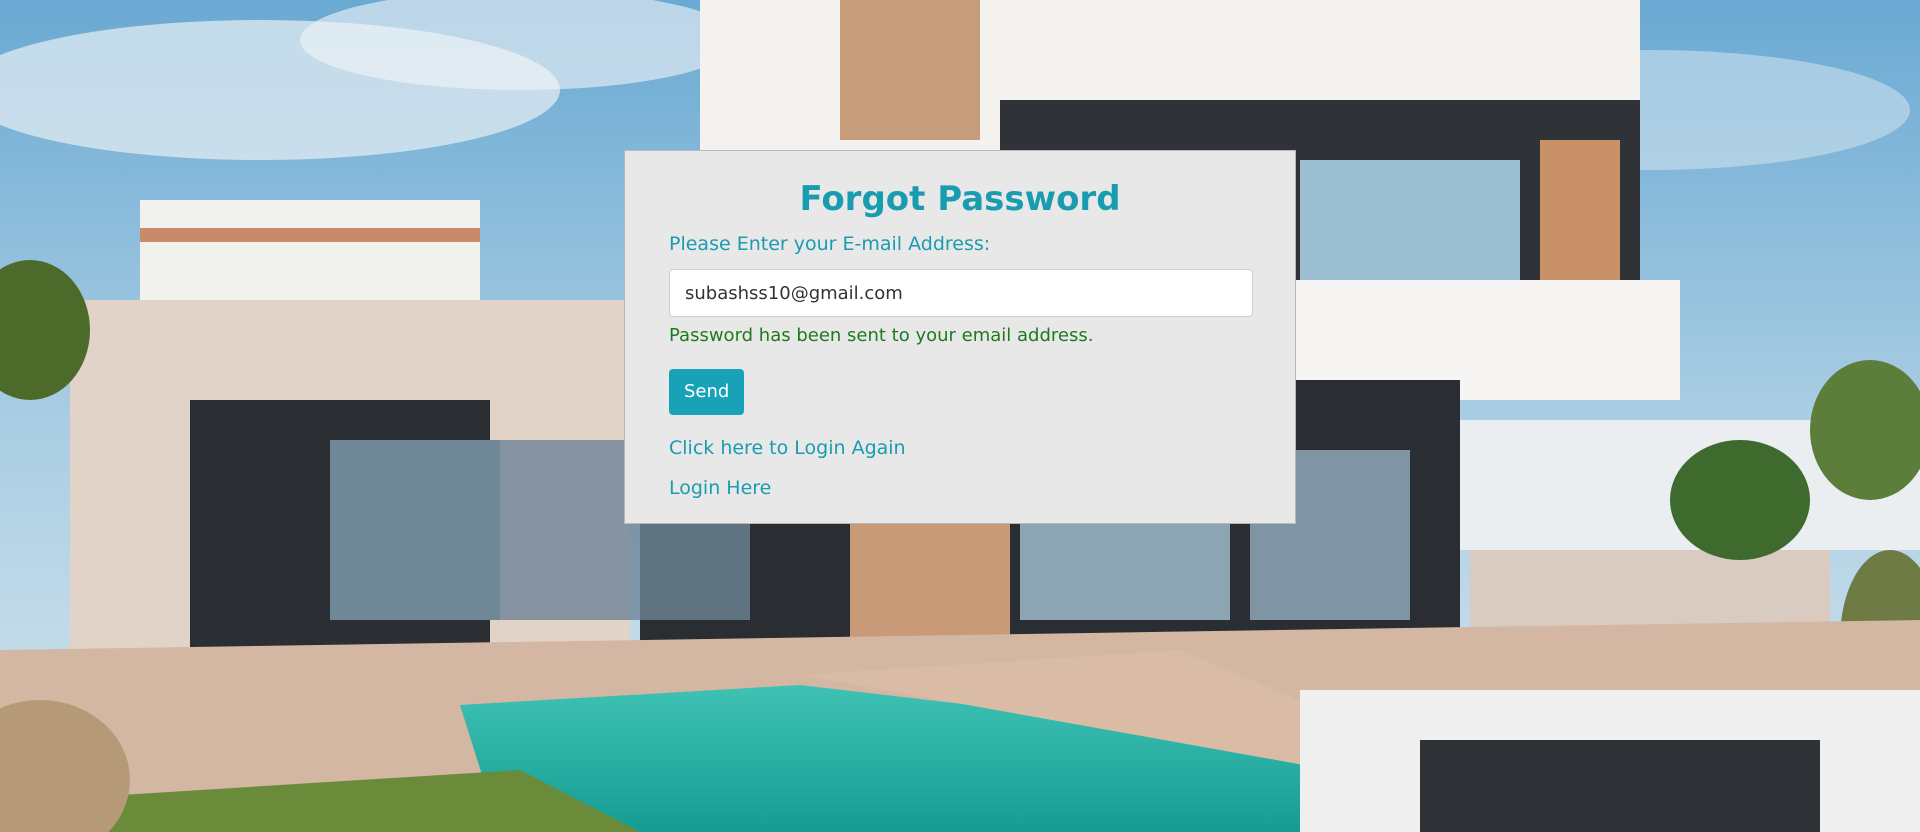 This screenshot has height=832, width=1920. Describe the element at coordinates (961, 293) in the screenshot. I see `email-input` at that location.